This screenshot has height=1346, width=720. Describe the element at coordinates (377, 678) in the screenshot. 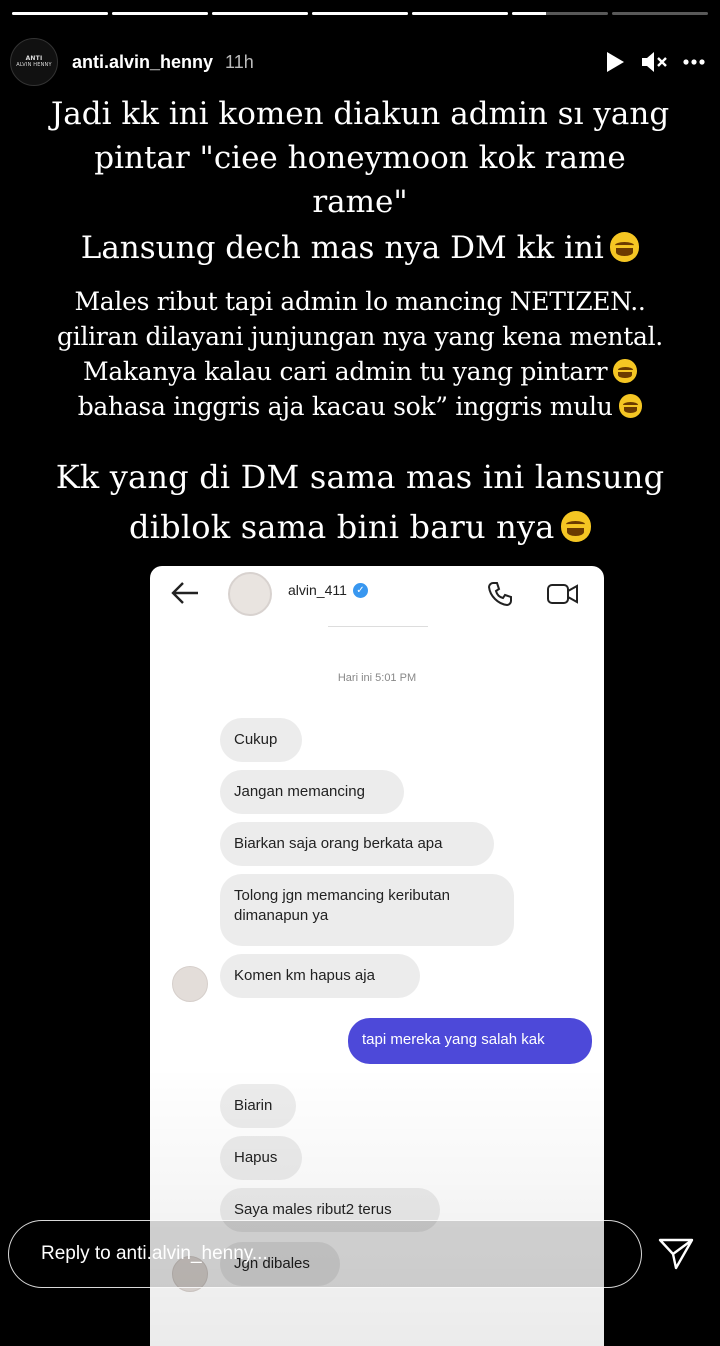

I see `dm-date-label: Hari ini 5:01 PM` at that location.